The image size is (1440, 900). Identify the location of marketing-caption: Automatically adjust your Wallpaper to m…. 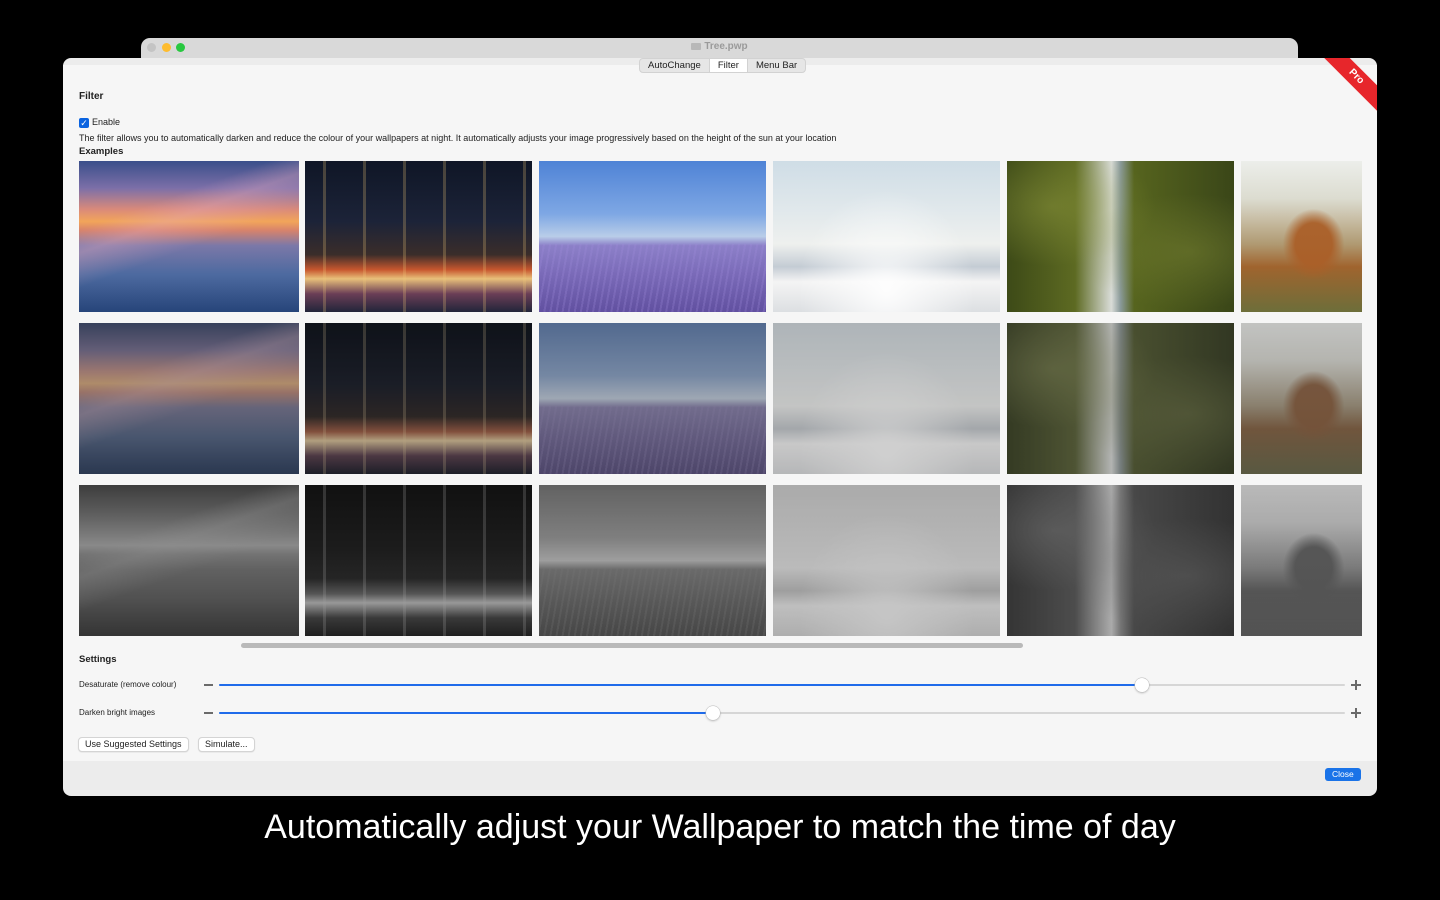
(720, 827).